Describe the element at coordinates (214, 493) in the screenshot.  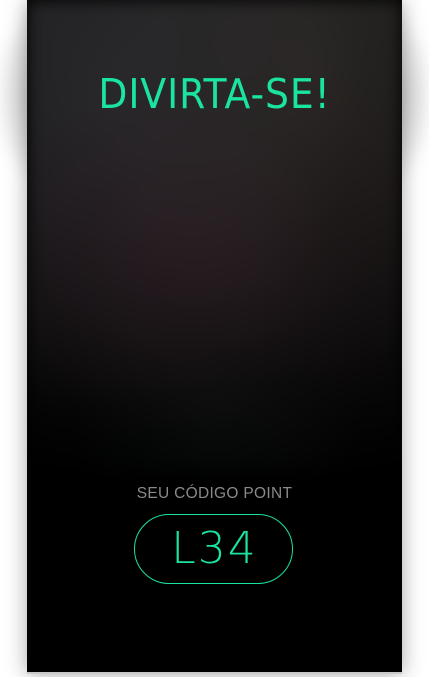
I see `code-label: SEU CÓDIGO POINT` at that location.